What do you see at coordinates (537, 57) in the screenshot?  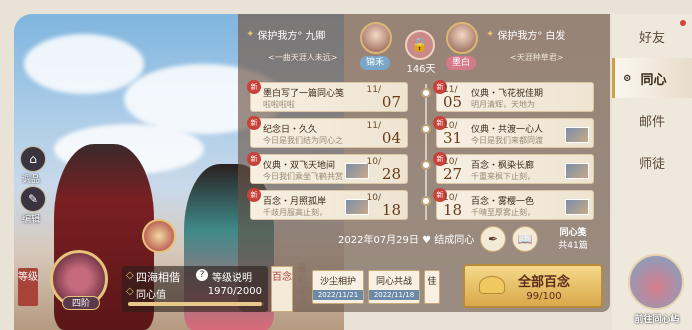 I see `right-person-motto: <天涯种草君>` at bounding box center [537, 57].